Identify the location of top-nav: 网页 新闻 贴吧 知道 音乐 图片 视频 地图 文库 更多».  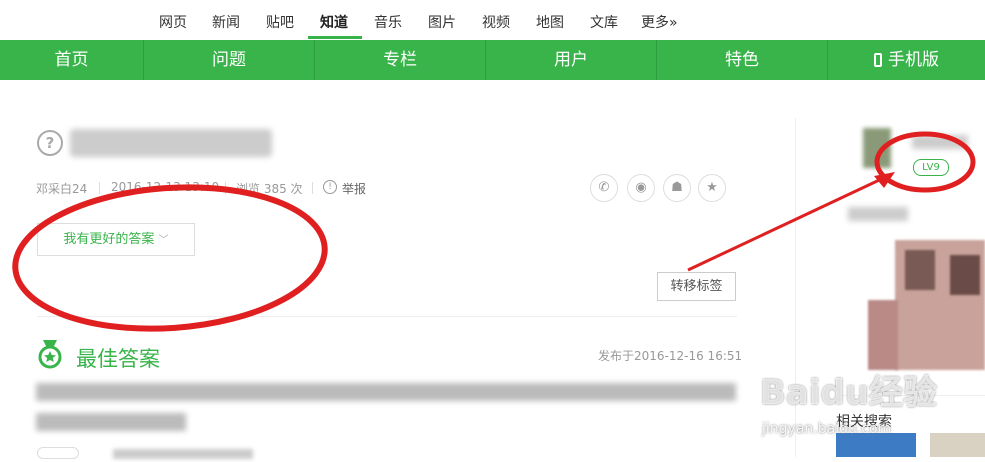
(492, 20).